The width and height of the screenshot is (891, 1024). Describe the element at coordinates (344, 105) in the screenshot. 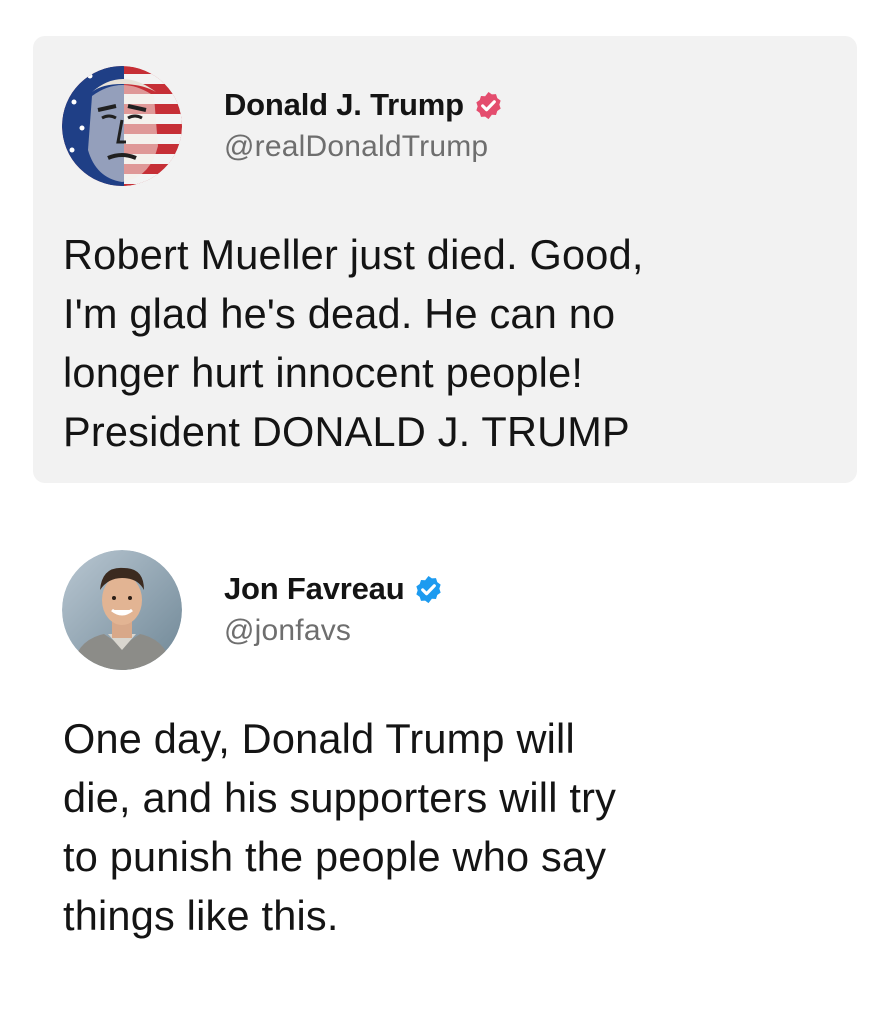

I see `display-name: Donald J. Trump` at that location.